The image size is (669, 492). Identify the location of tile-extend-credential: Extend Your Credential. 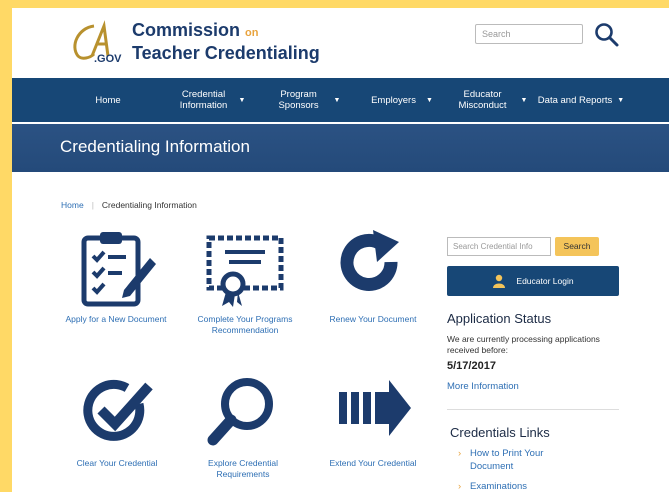
(373, 421).